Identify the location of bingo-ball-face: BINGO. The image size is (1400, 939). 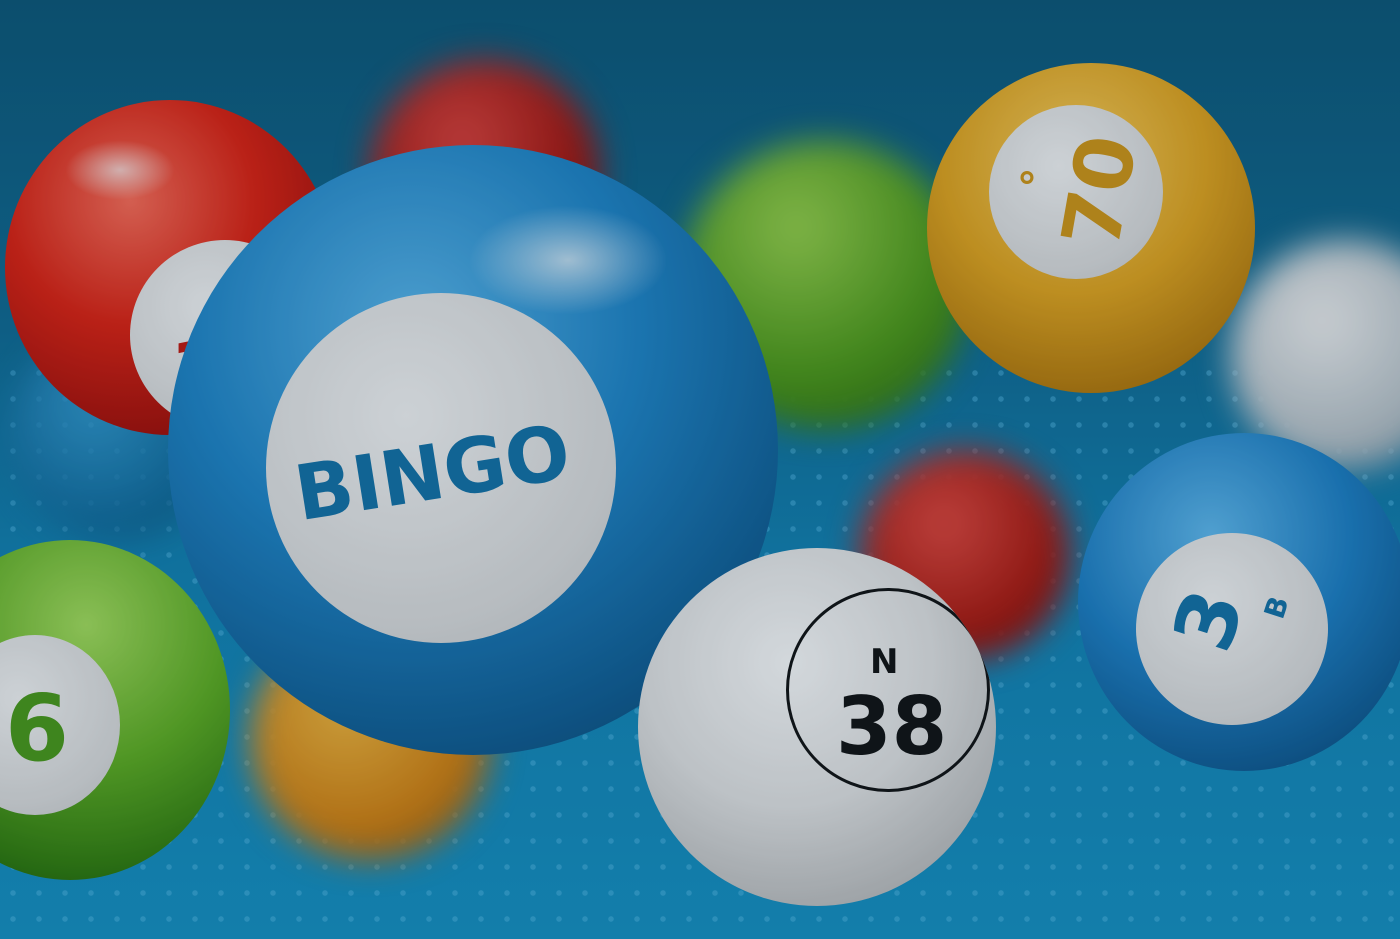
(441, 468).